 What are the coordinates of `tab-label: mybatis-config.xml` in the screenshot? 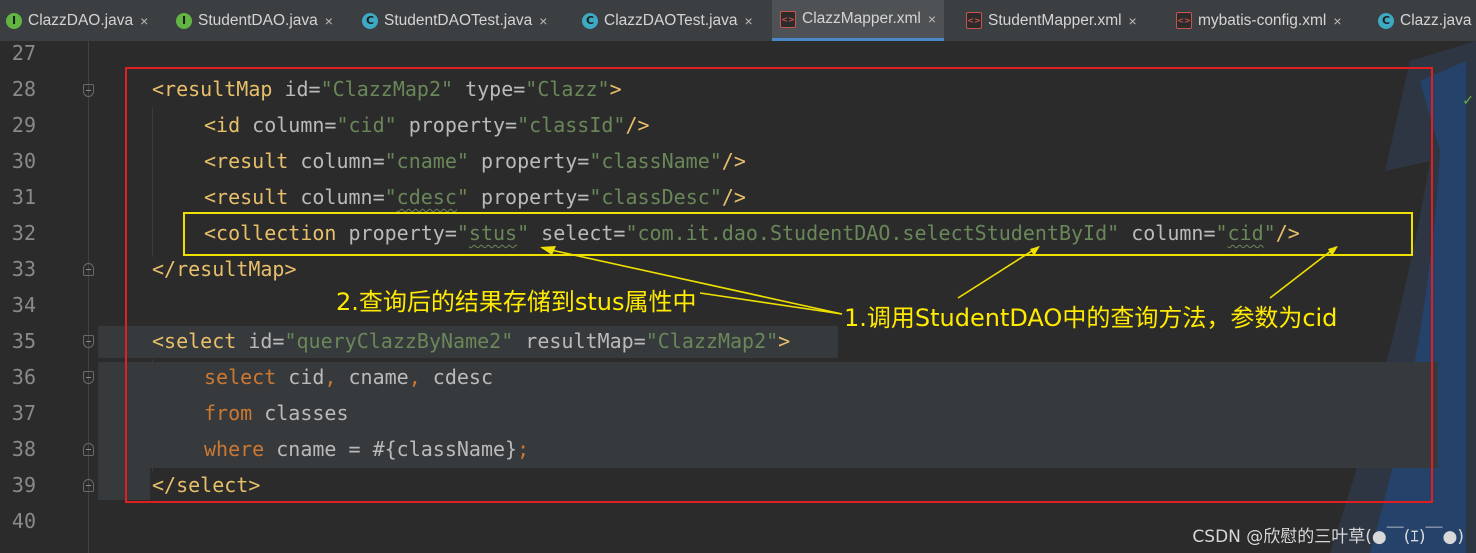 It's located at (1262, 20).